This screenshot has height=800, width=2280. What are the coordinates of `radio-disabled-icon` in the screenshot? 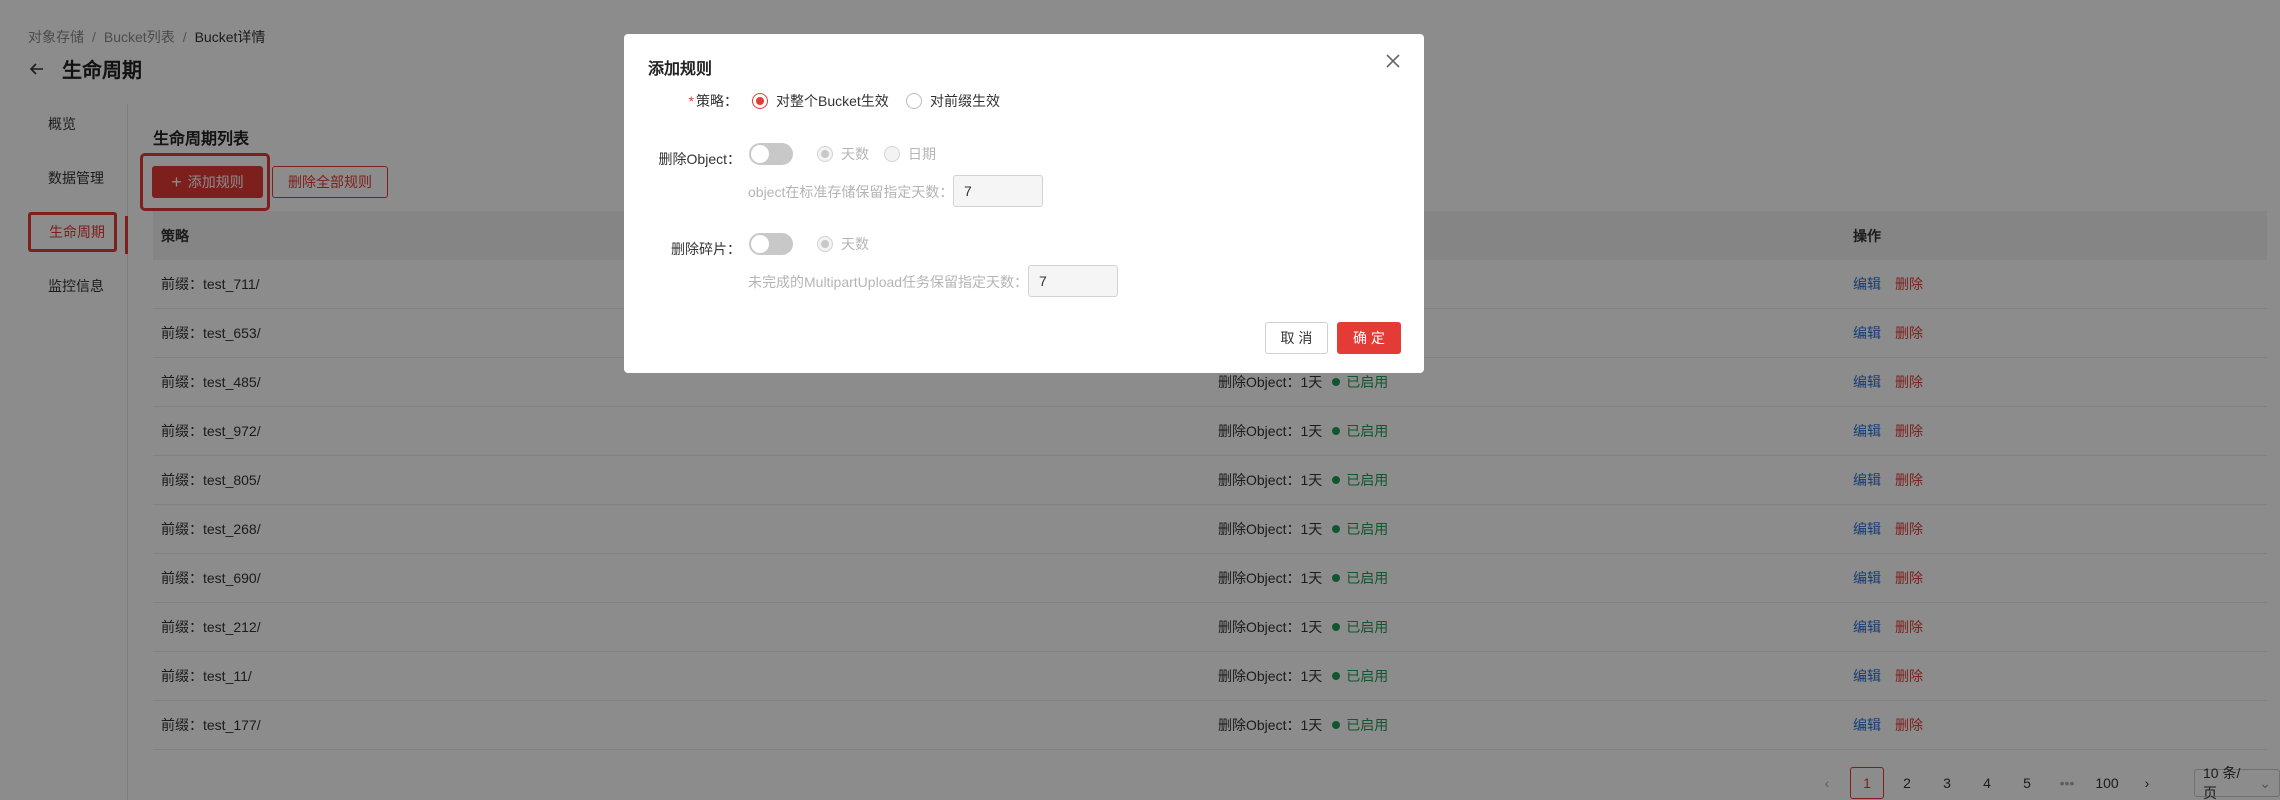 It's located at (892, 154).